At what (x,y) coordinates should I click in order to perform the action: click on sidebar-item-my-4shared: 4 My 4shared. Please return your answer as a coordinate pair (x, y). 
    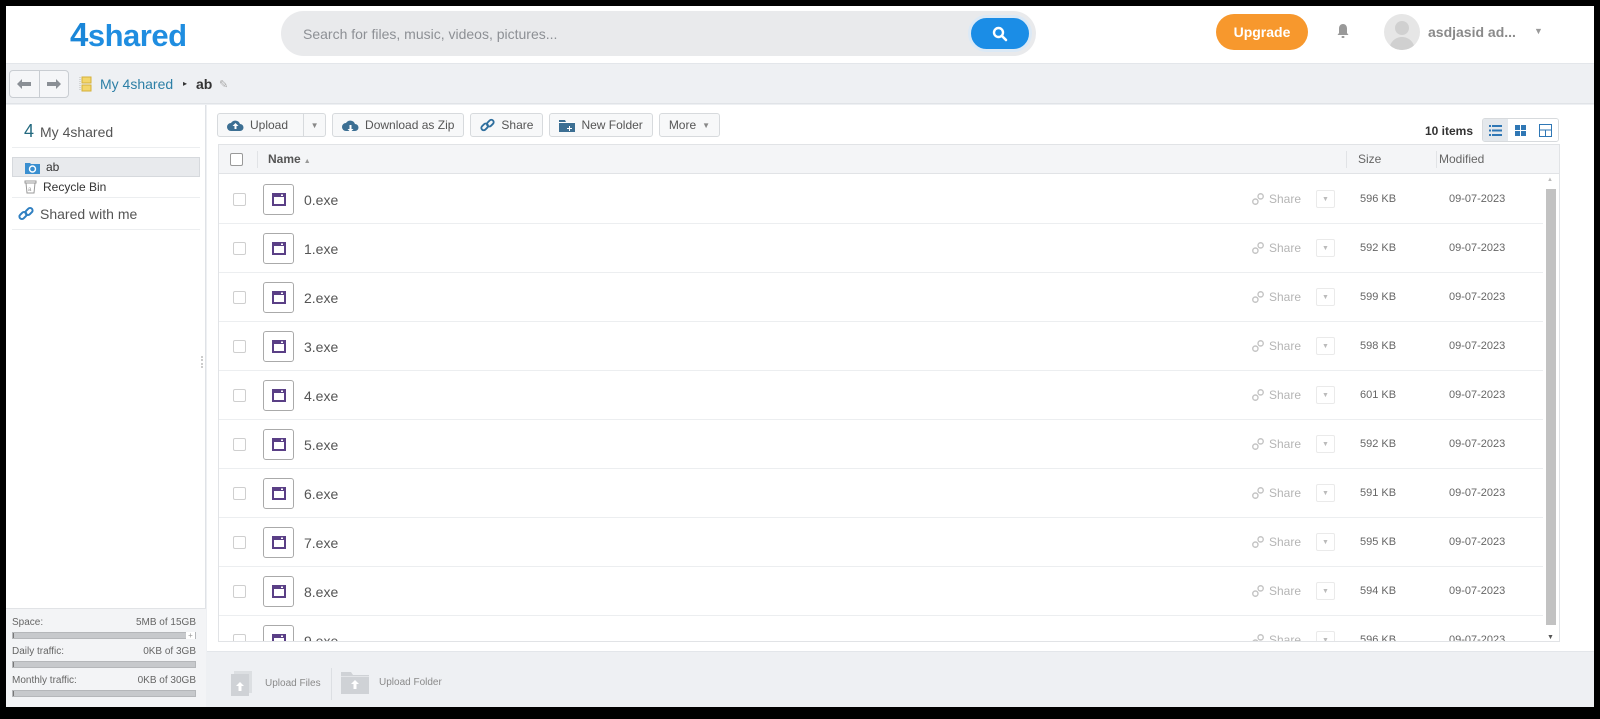
    Looking at the image, I should click on (68, 131).